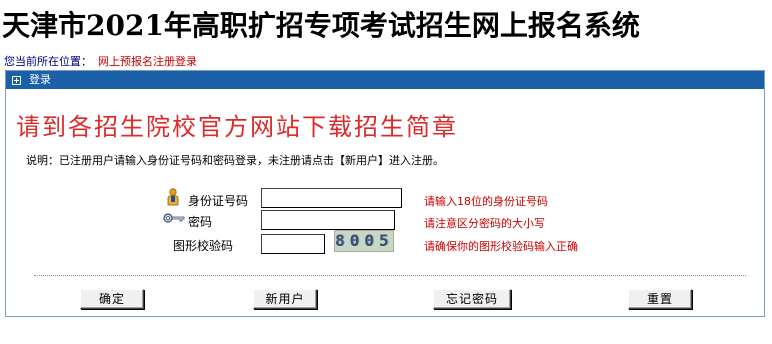 The height and width of the screenshot is (344, 772). Describe the element at coordinates (174, 218) in the screenshot. I see `key-icon` at that location.